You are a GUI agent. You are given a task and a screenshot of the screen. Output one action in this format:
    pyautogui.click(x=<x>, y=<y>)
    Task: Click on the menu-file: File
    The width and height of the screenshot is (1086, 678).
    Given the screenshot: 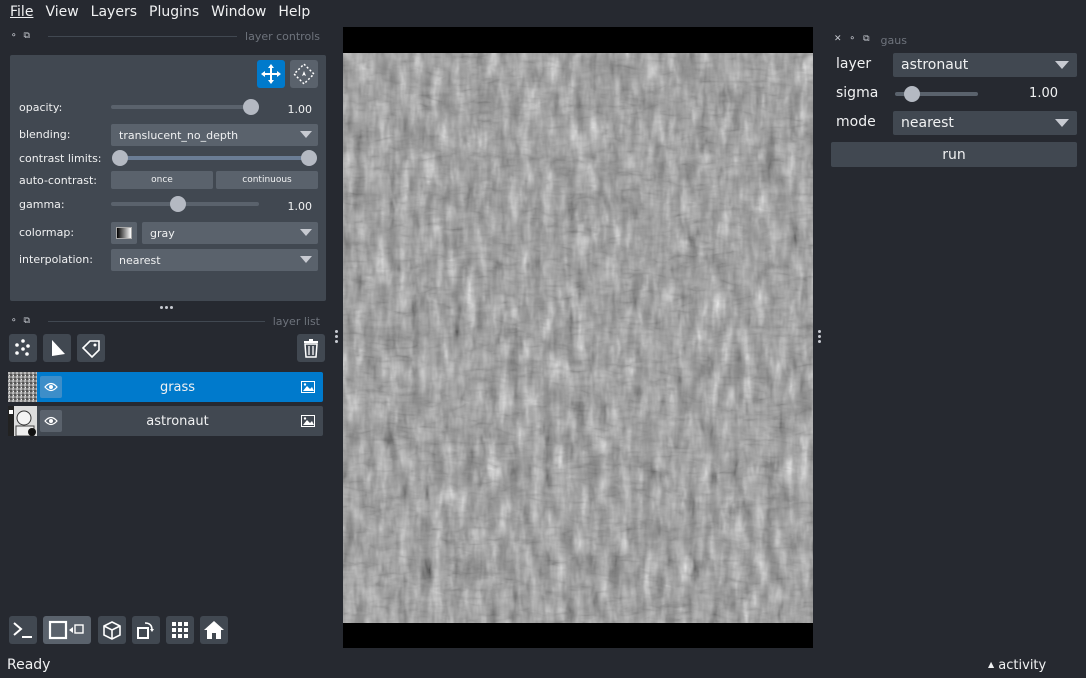 What is the action you would take?
    pyautogui.click(x=21, y=12)
    